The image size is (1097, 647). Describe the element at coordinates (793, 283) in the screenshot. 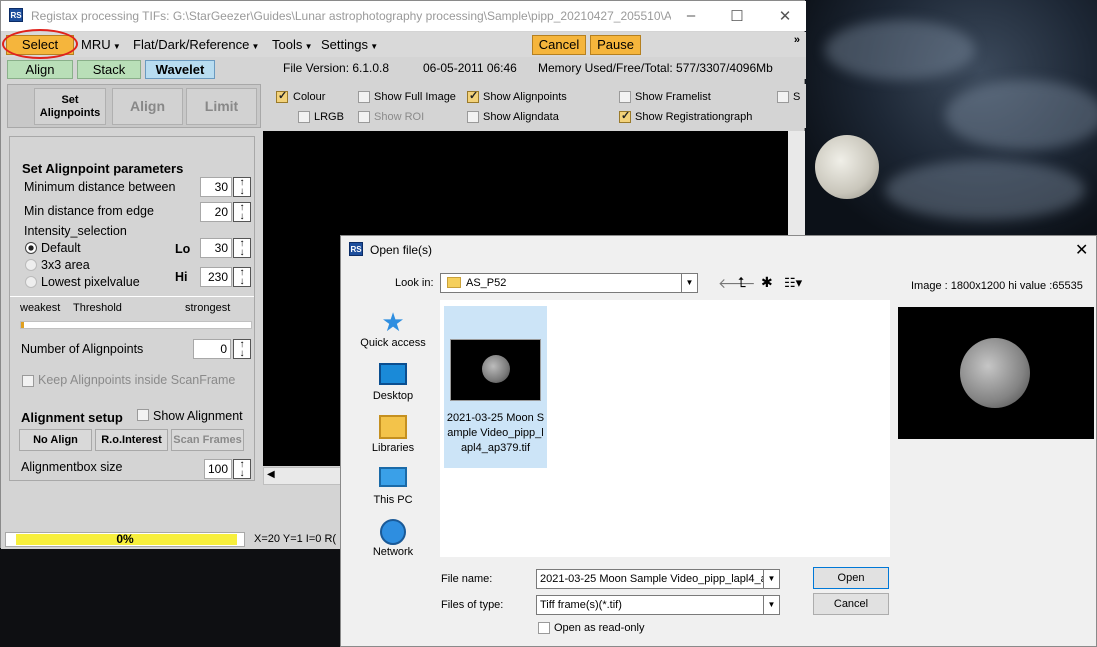

I see `view-menu-icon: ☷▾` at that location.